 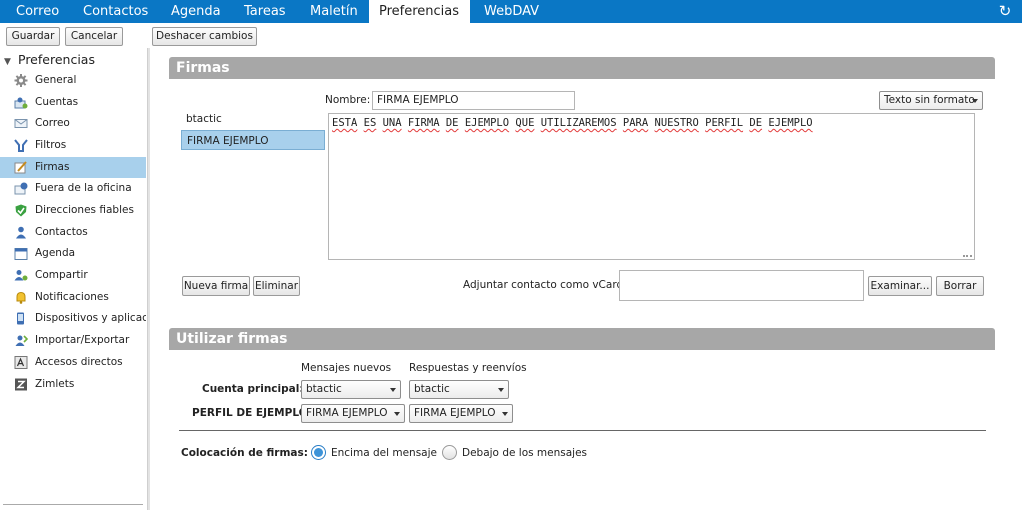 What do you see at coordinates (21, 103) in the screenshot?
I see `accounts-icon` at bounding box center [21, 103].